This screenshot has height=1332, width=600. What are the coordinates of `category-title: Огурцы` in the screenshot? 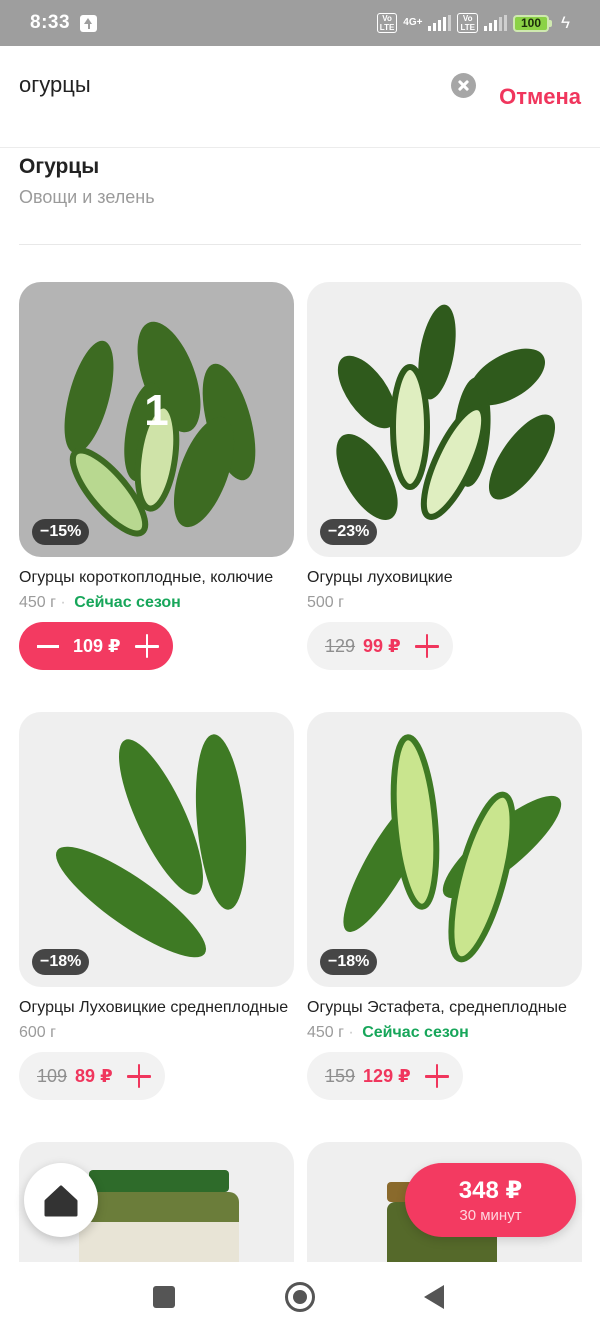 It's located at (59, 166).